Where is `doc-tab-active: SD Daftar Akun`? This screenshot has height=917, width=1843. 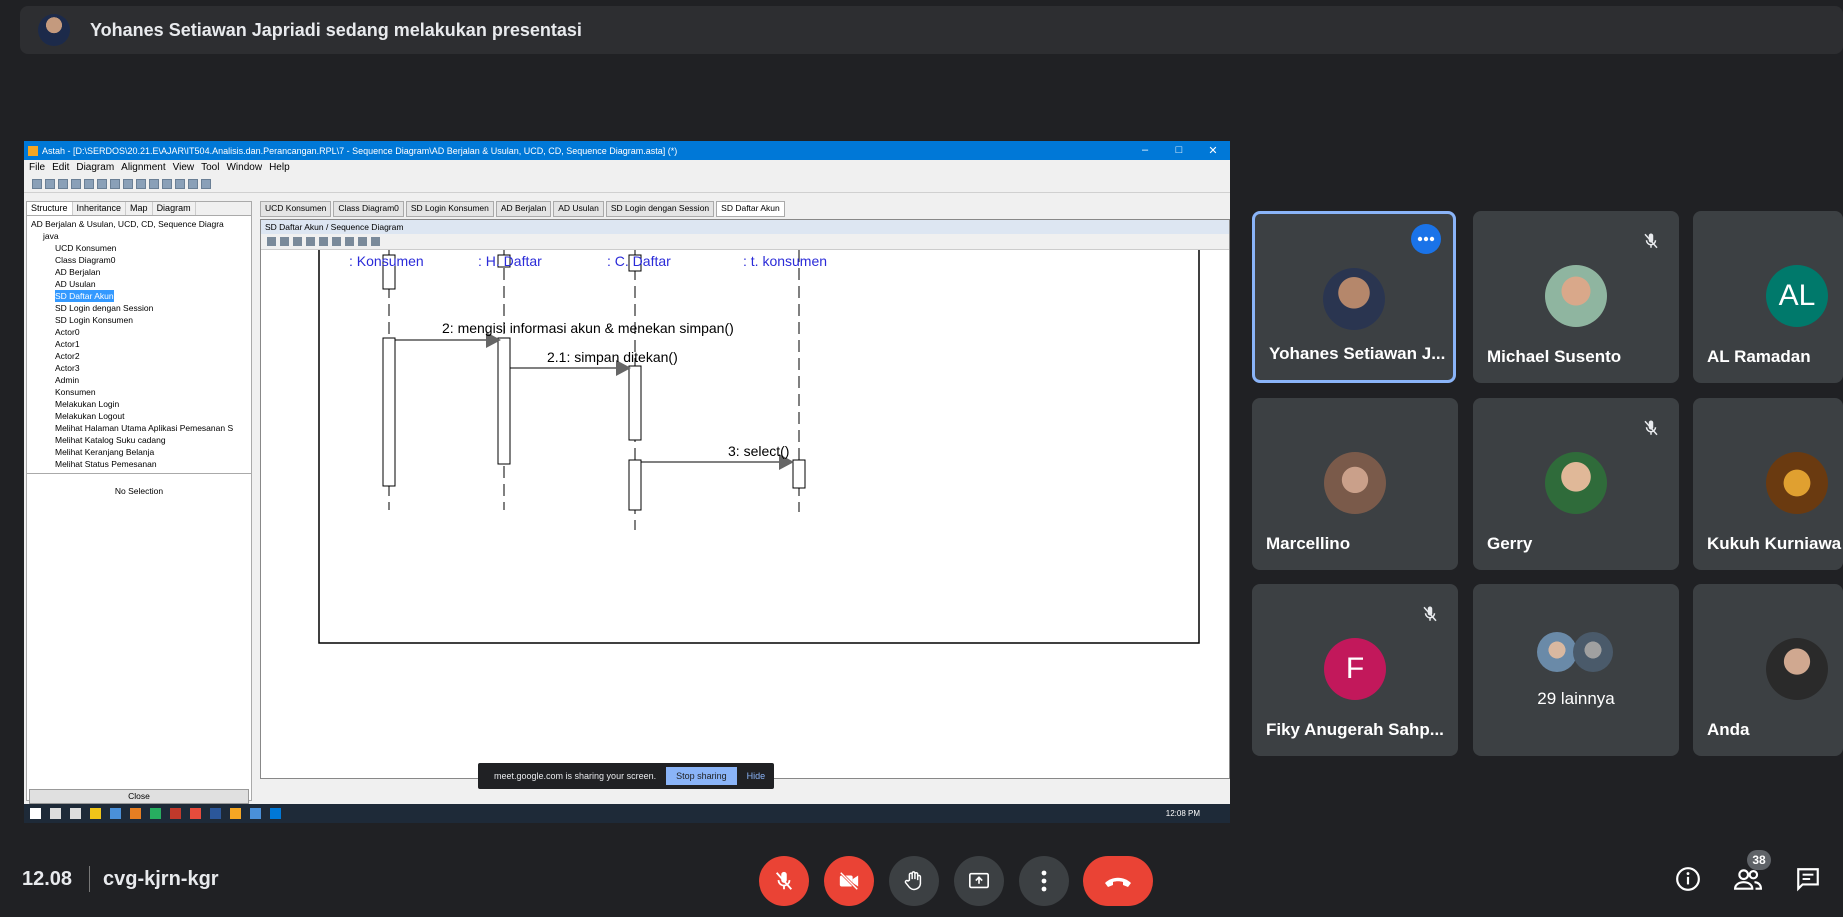 doc-tab-active: SD Daftar Akun is located at coordinates (750, 209).